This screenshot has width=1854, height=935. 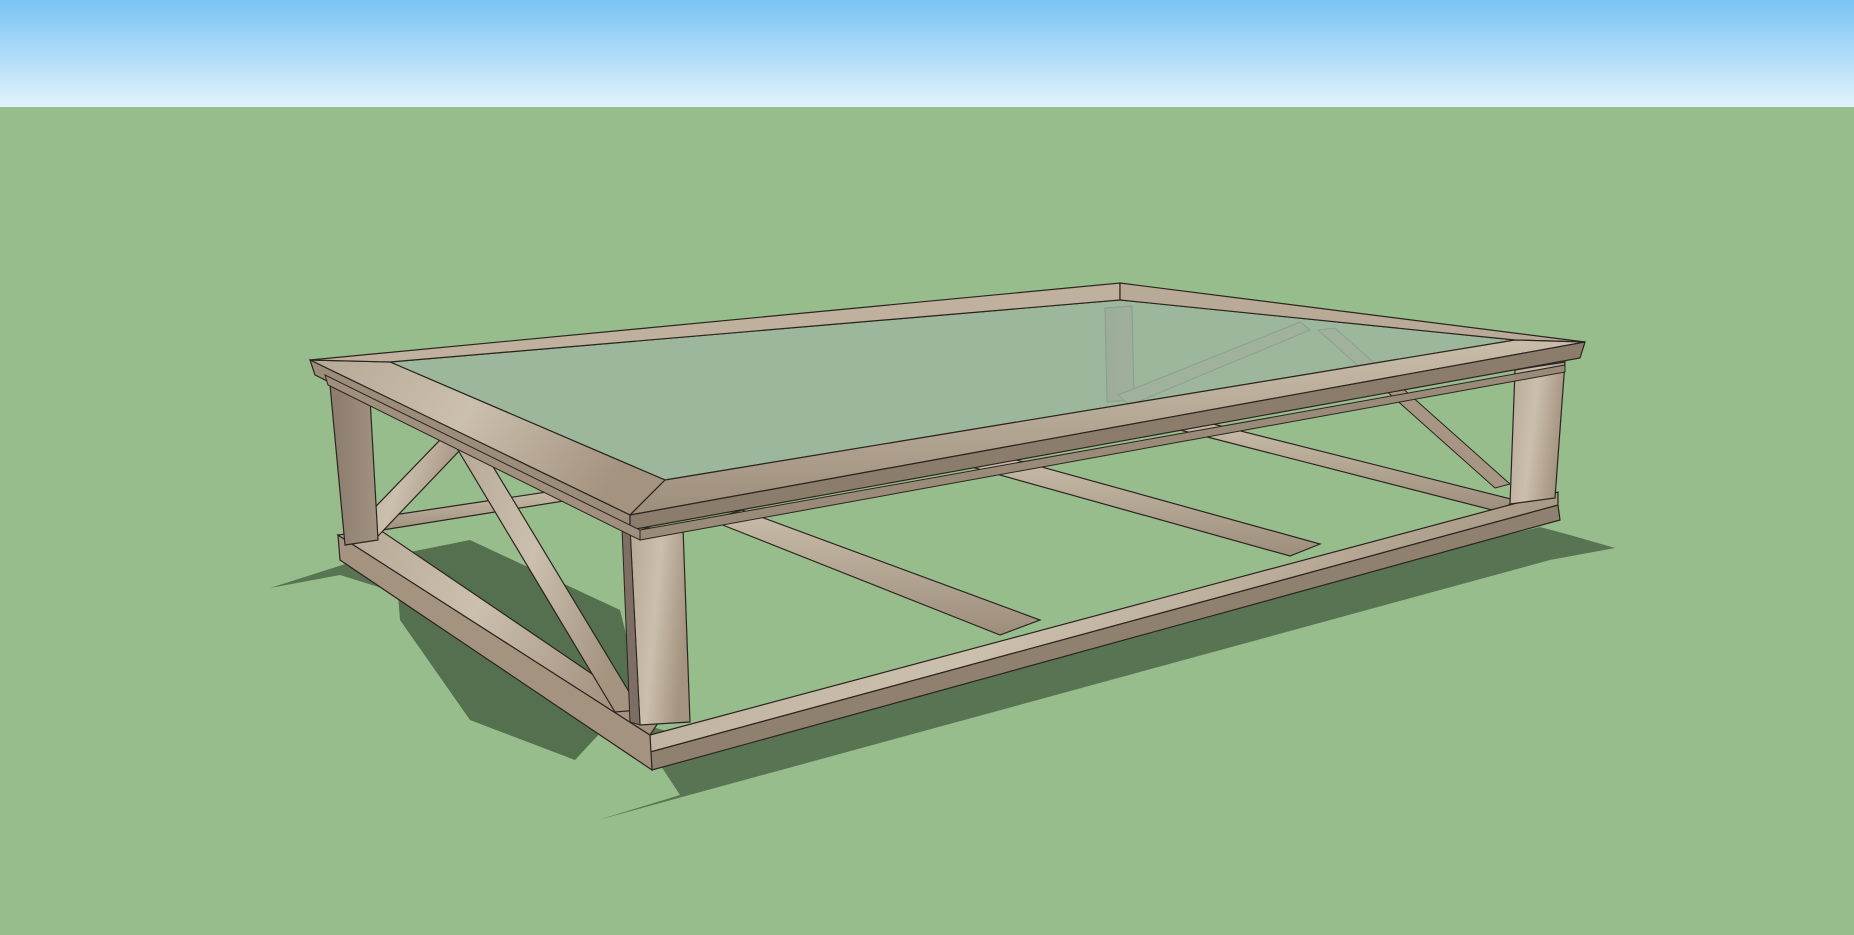 I want to click on left-back-leg, so click(x=354, y=465).